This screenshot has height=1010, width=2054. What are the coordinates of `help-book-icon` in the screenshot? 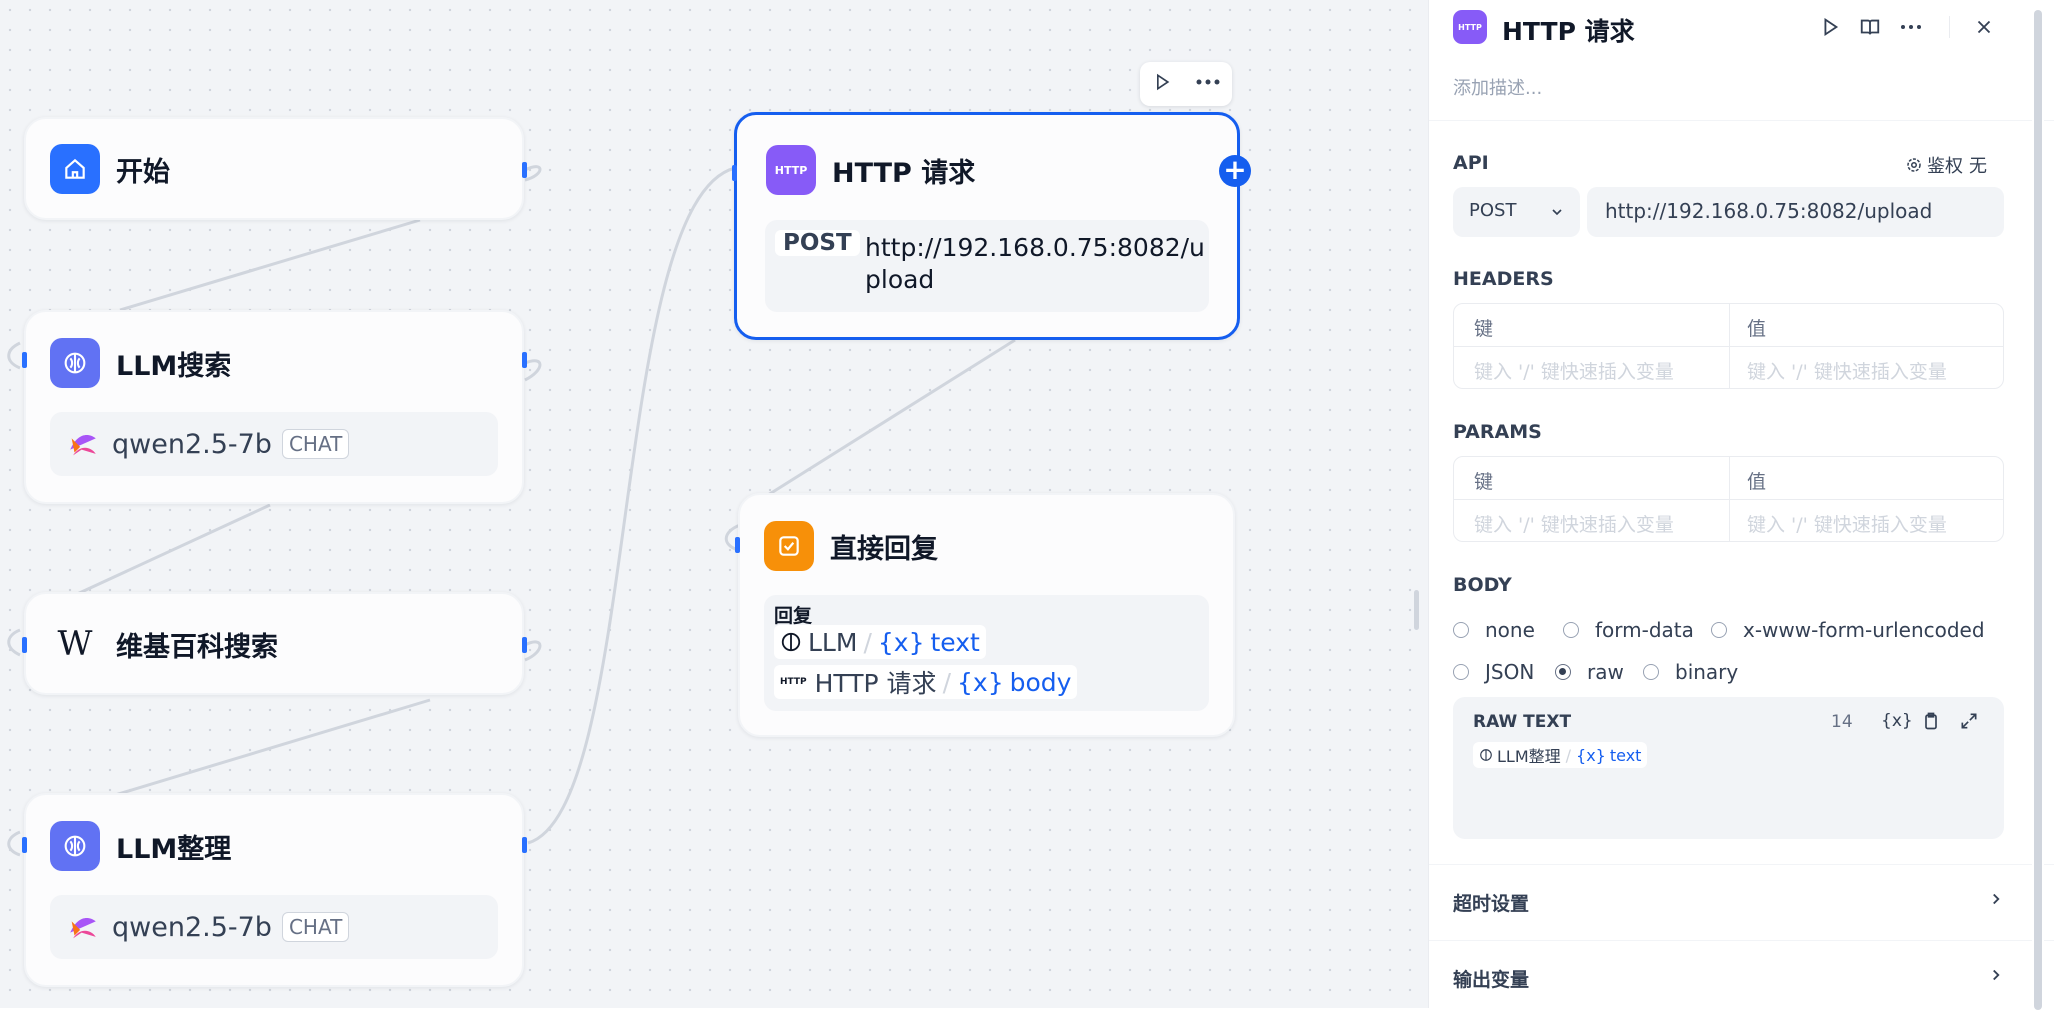 It's located at (1870, 29).